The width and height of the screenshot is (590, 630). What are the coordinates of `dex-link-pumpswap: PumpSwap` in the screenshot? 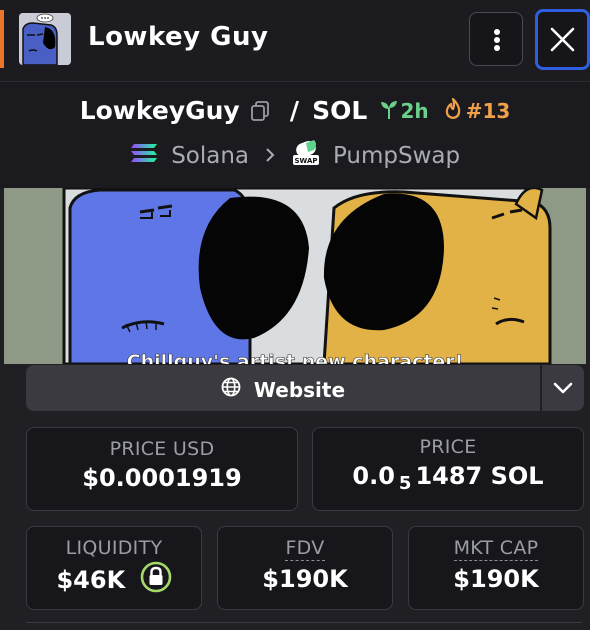 It's located at (396, 156).